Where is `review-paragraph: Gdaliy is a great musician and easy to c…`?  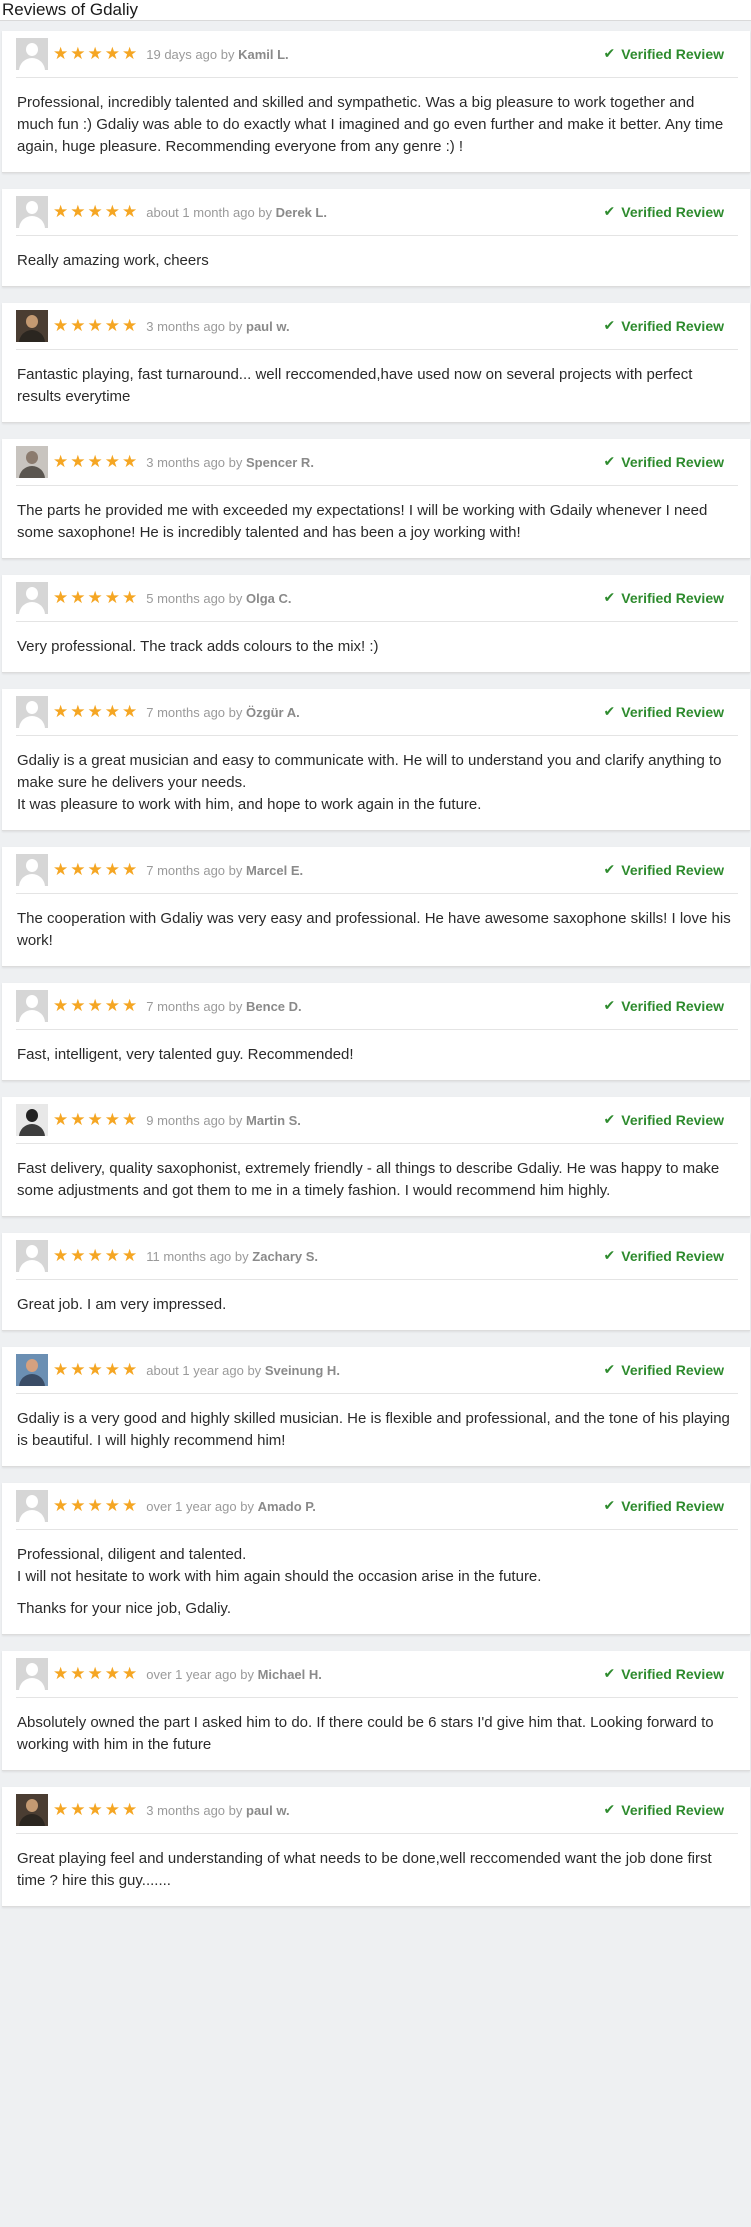 review-paragraph: Gdaliy is a great musician and easy to c… is located at coordinates (369, 771).